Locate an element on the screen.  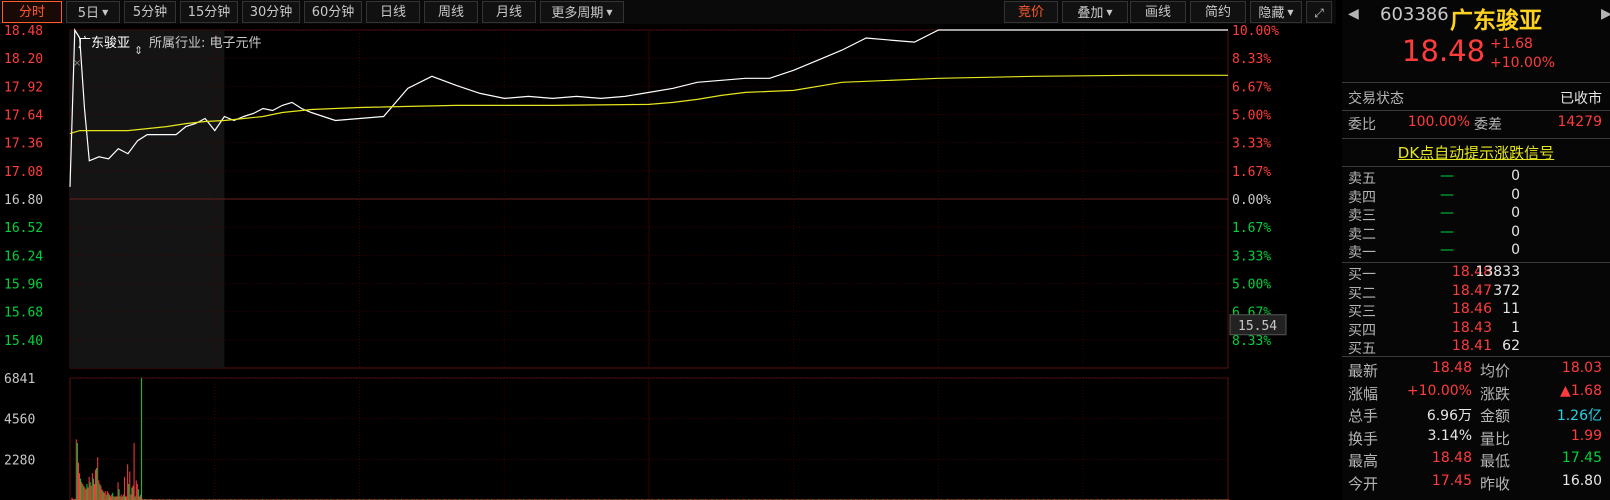
hide-button: 隐藏 ▼ is located at coordinates (1276, 12).